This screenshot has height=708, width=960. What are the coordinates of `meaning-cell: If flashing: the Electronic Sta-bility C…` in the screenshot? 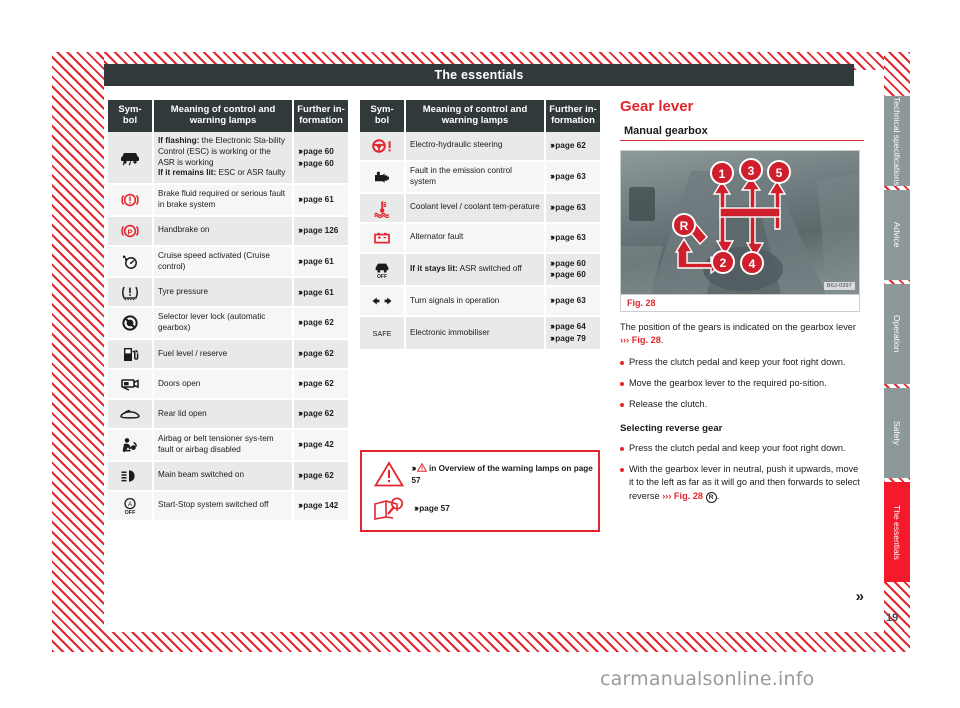 It's located at (224, 158).